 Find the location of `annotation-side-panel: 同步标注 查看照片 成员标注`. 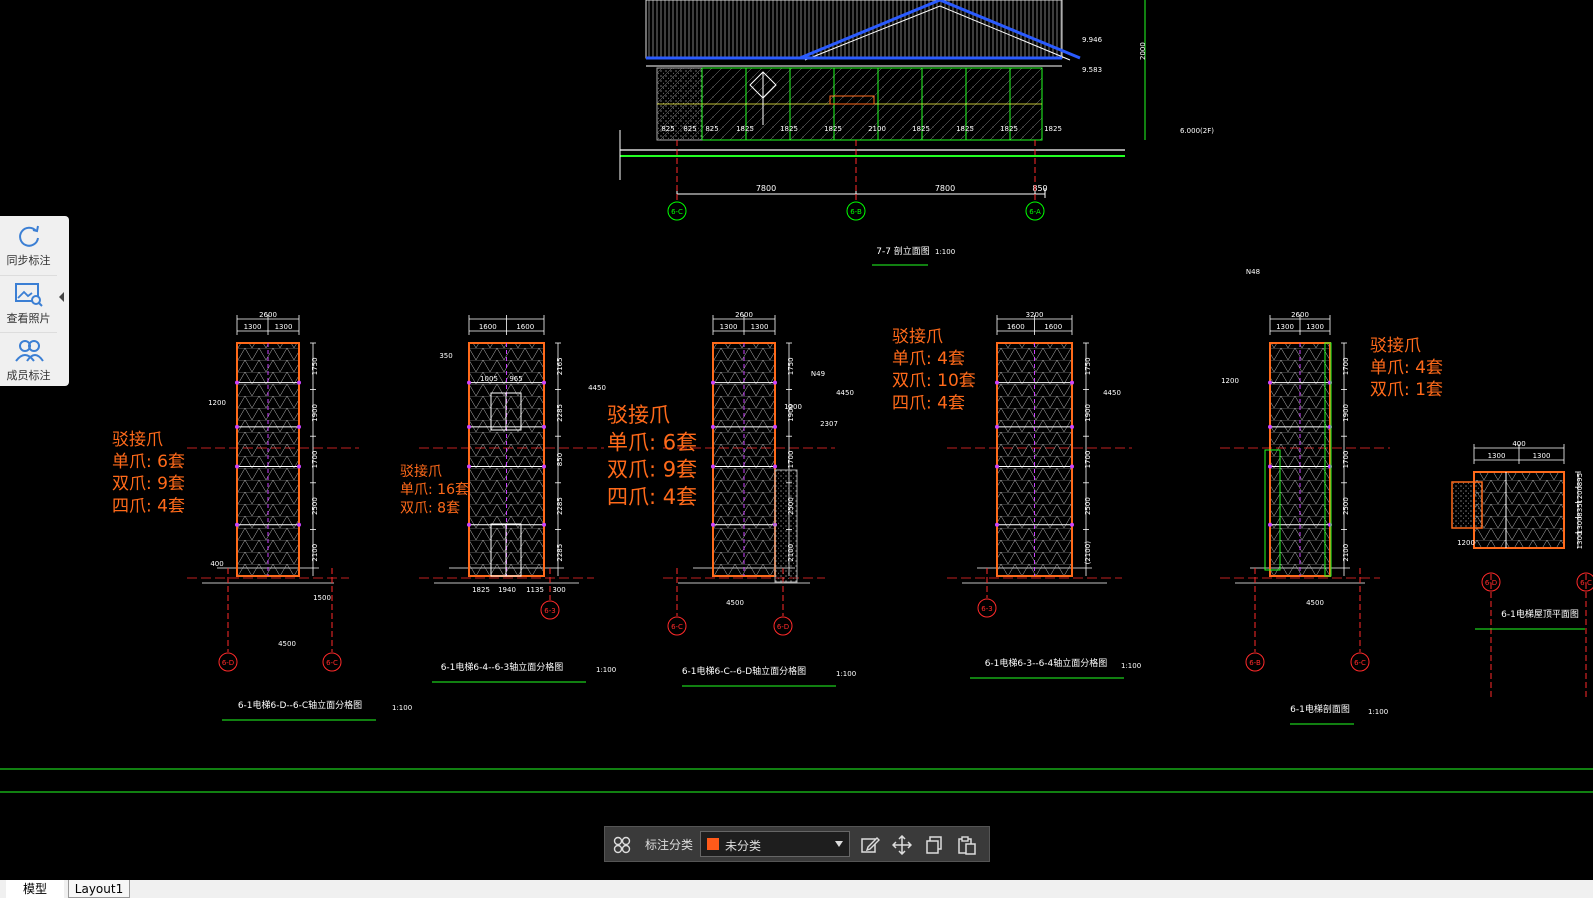

annotation-side-panel: 同步标注 查看照片 成员标注 is located at coordinates (34, 301).